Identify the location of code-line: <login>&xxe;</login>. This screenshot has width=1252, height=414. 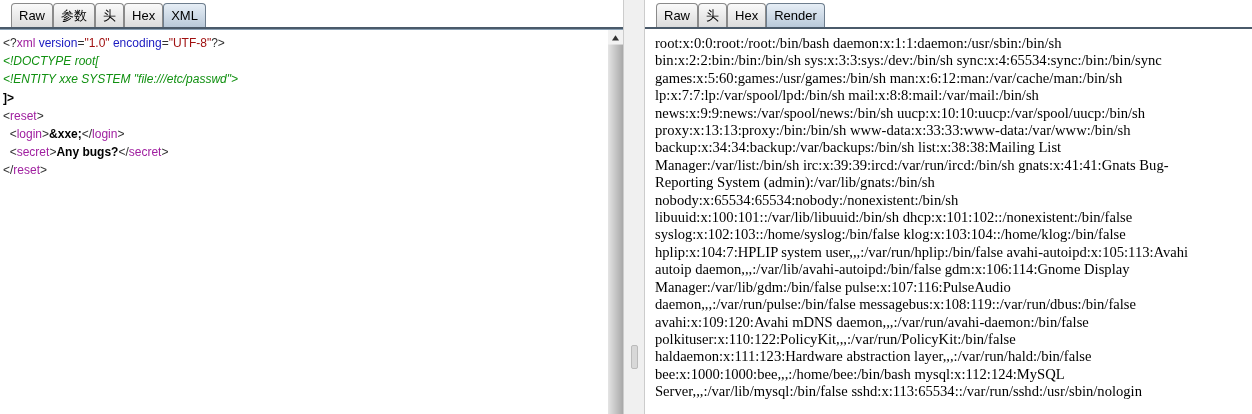
(66, 134).